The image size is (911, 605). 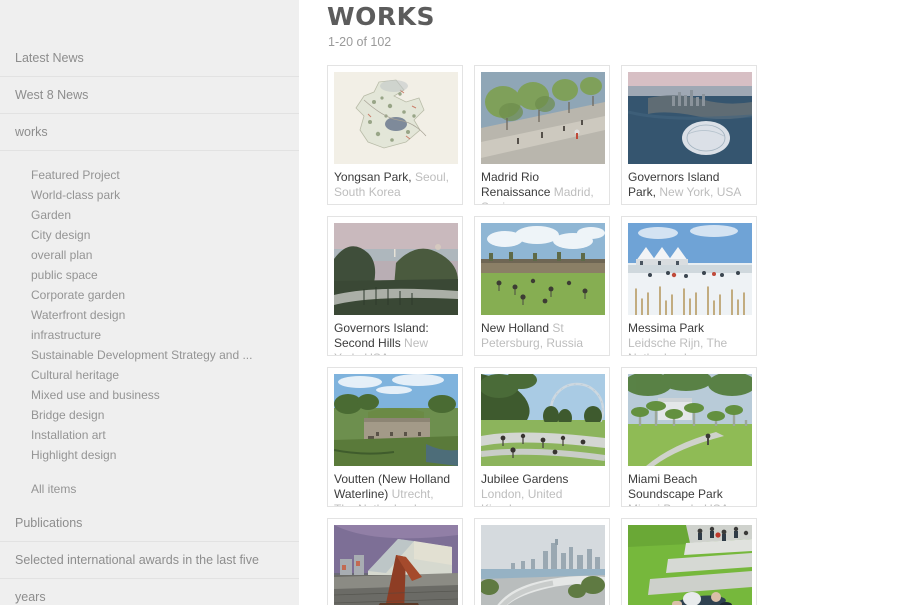 I want to click on work-card: Jubilee Gardens London, United Kingdom, so click(x=542, y=437).